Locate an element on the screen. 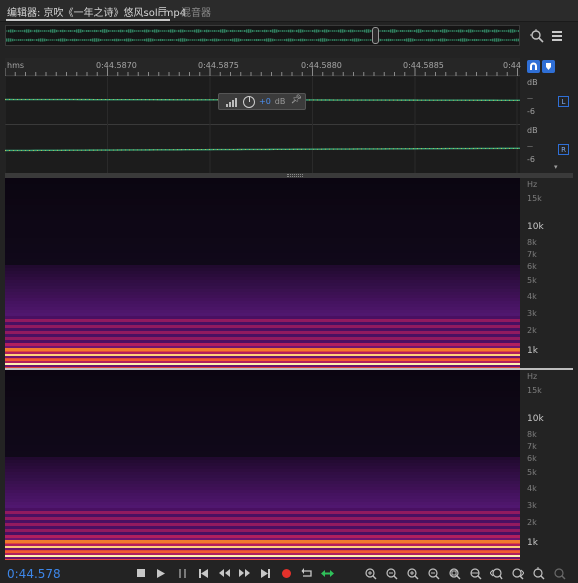 This screenshot has width=578, height=583. zoom-navigator-icon is located at coordinates (537, 36).